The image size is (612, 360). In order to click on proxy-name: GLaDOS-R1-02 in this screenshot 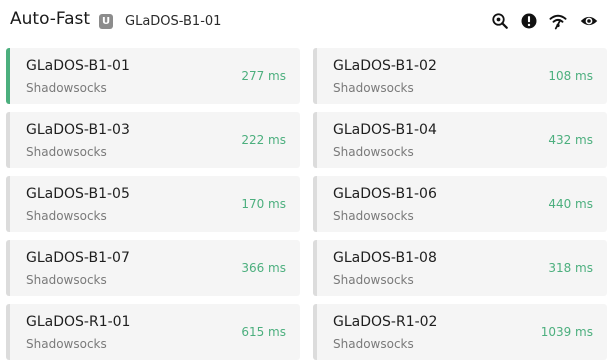, I will do `click(385, 322)`.